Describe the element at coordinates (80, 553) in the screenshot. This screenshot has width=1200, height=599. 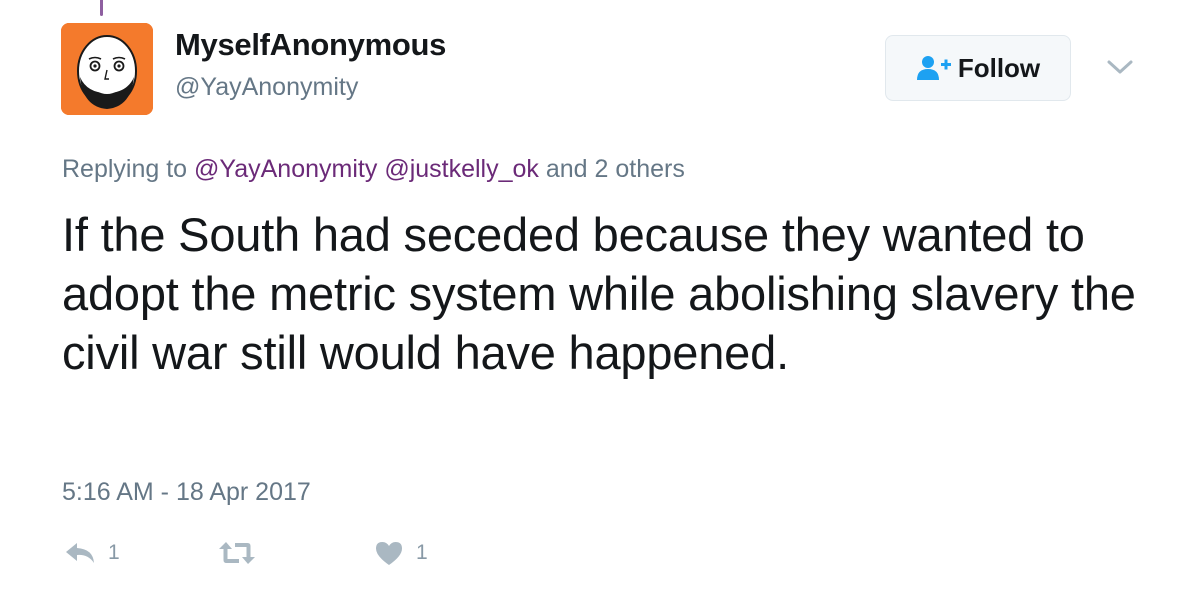
I see `reply-icon` at that location.